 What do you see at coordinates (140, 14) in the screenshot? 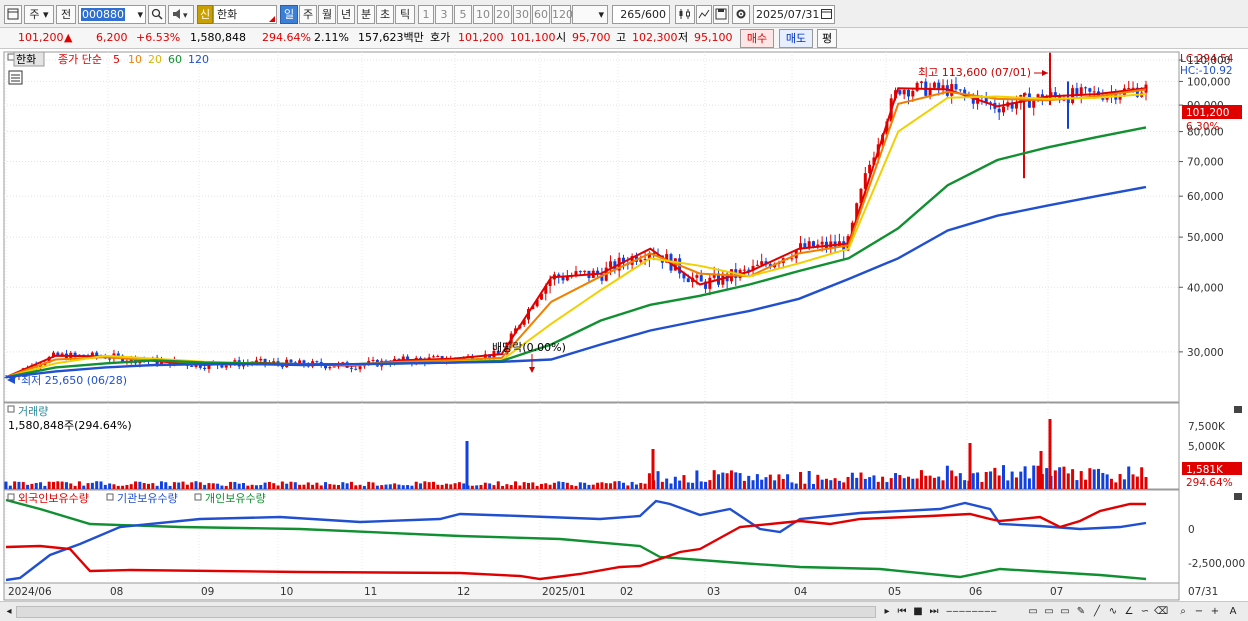
I see `chevron-down-icon: ▾` at bounding box center [140, 14].